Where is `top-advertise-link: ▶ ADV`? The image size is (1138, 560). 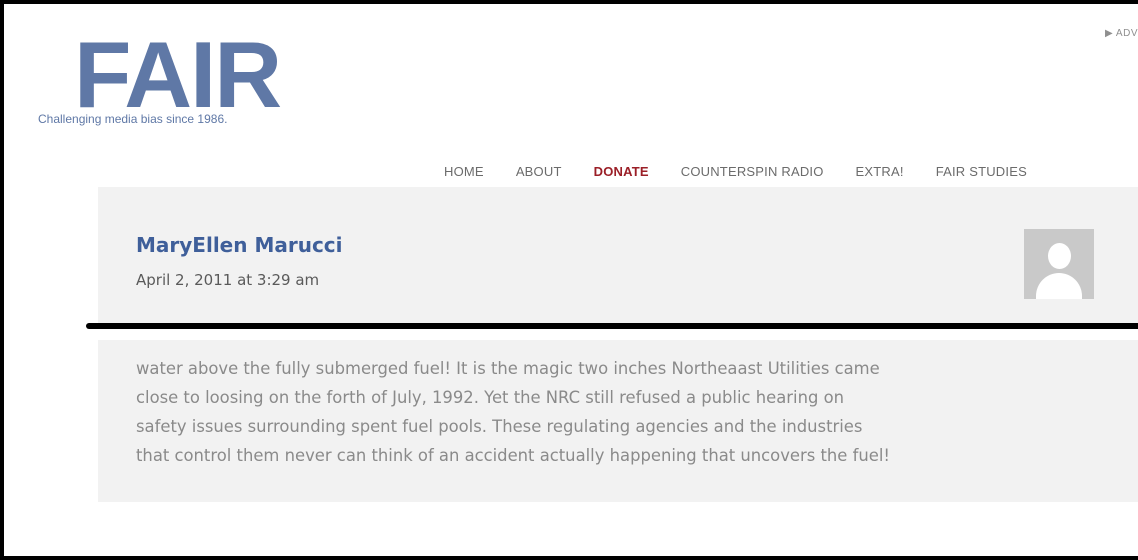
top-advertise-link: ▶ ADV is located at coordinates (1121, 33).